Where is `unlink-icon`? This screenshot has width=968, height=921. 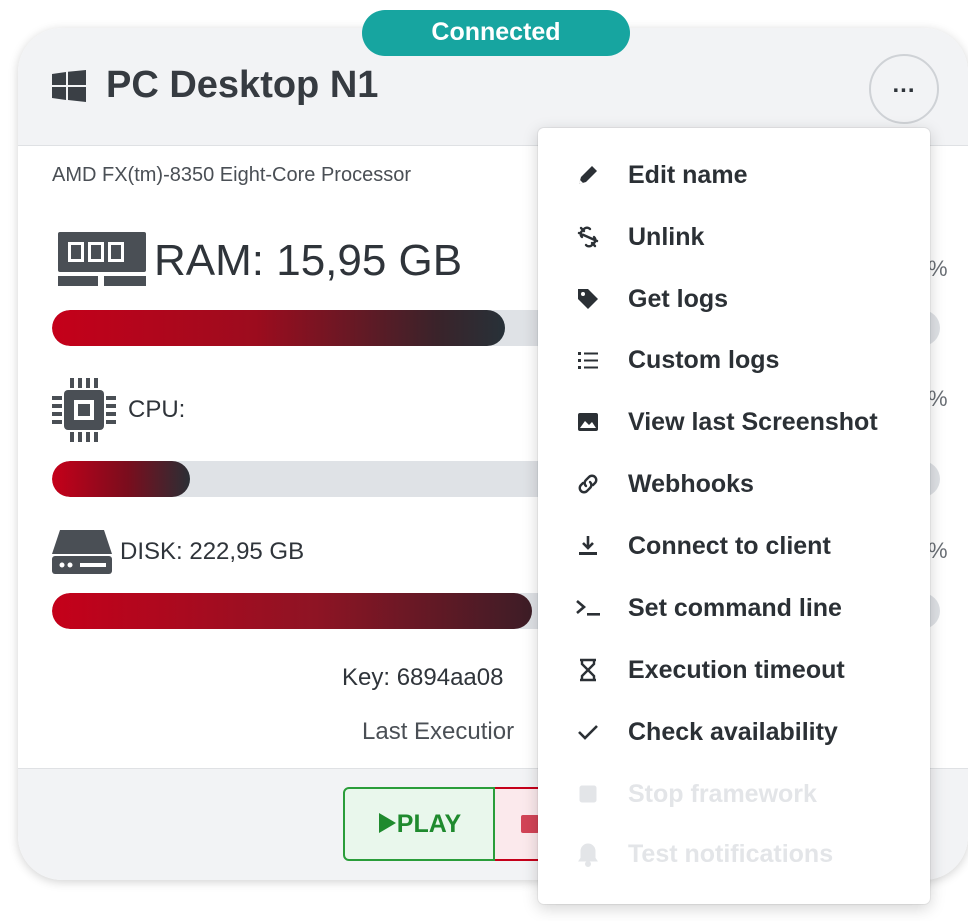 unlink-icon is located at coordinates (588, 237).